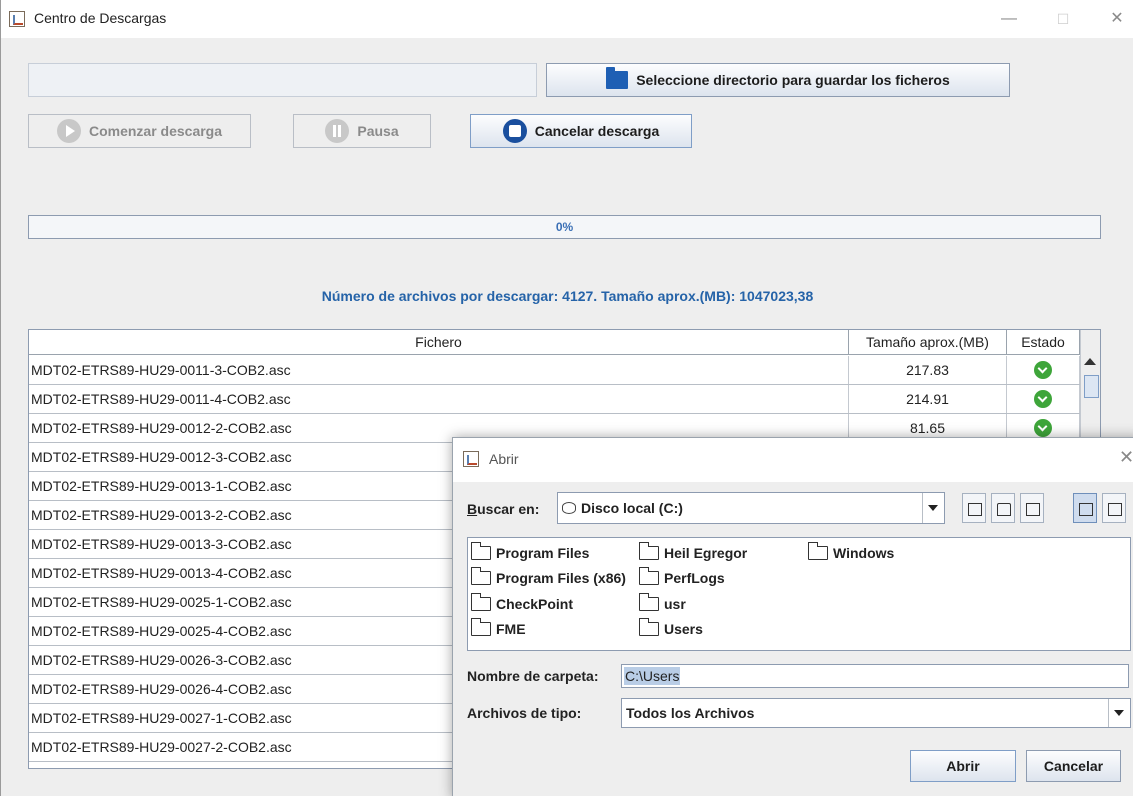 The image size is (1133, 796). What do you see at coordinates (567, 19) in the screenshot?
I see `title-bar: Centro de Descargas — ☐ ✕` at bounding box center [567, 19].